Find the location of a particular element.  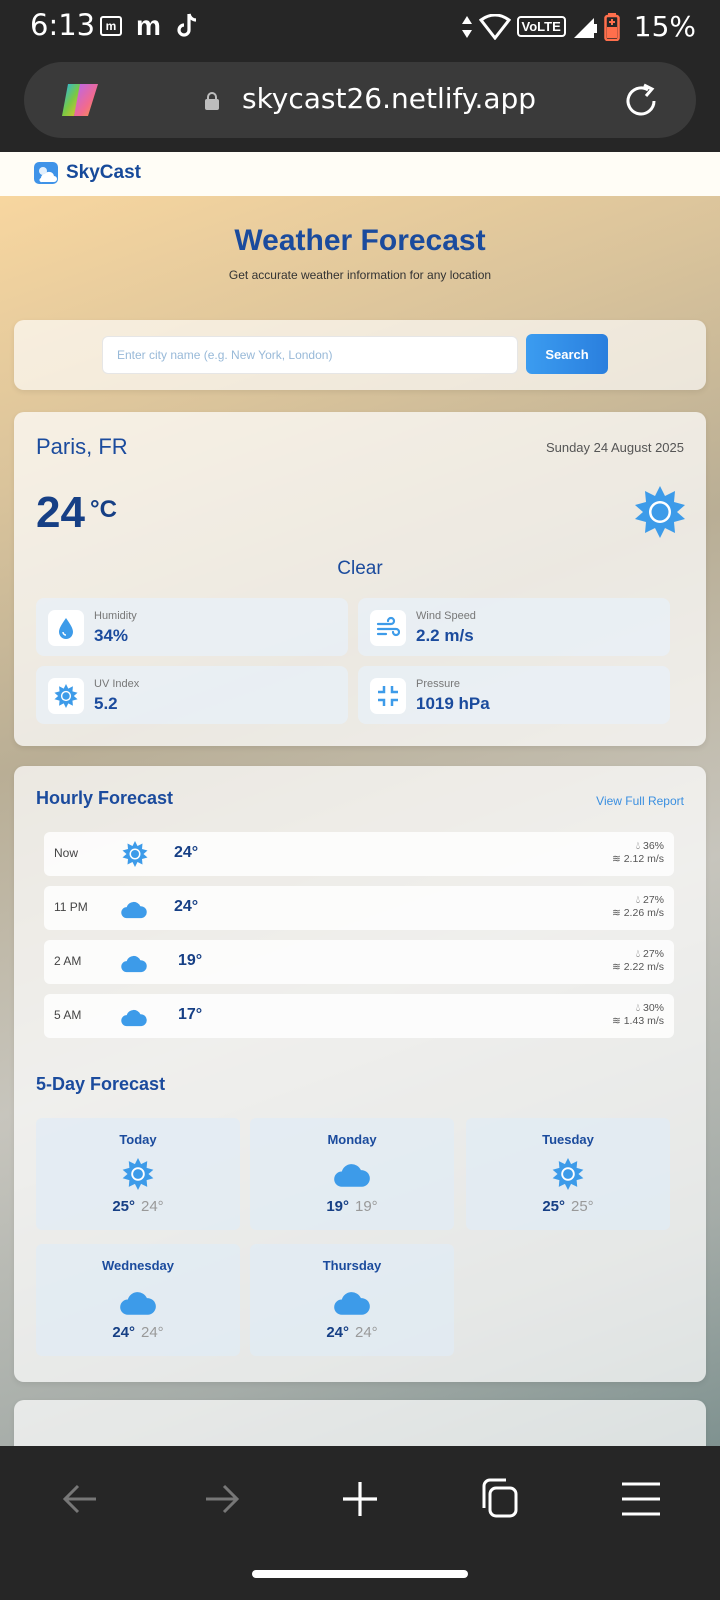

uv-index-stat: UV Index 5.2 is located at coordinates (192, 695).